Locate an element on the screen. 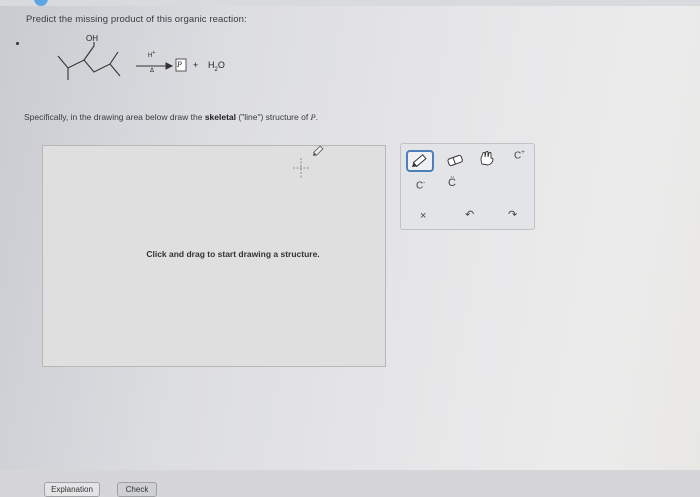 The height and width of the screenshot is (497, 700). pencil-cursor-icon is located at coordinates (318, 150).